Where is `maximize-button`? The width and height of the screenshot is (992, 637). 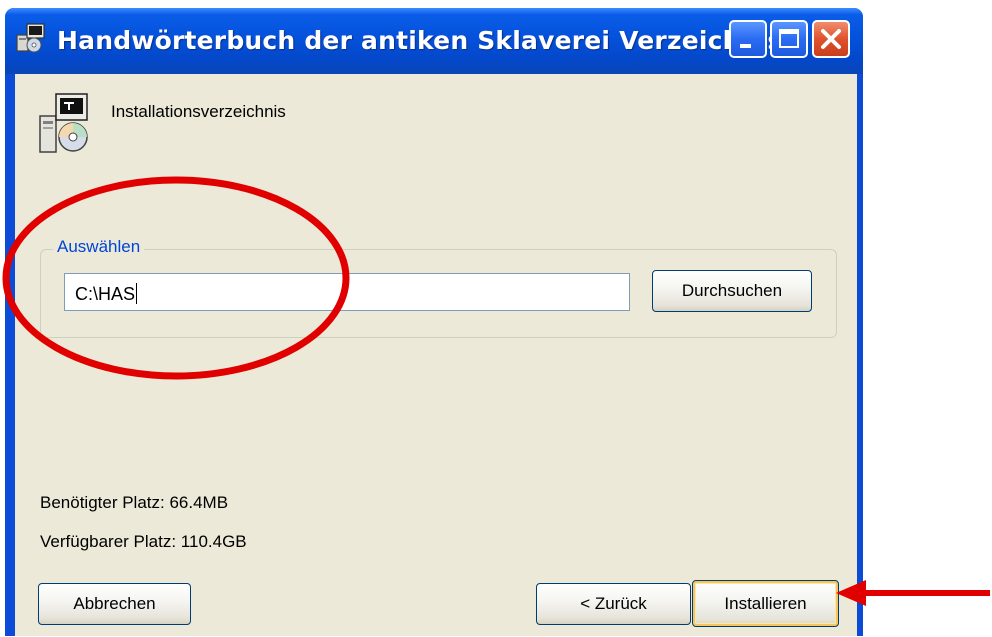
maximize-button is located at coordinates (789, 39).